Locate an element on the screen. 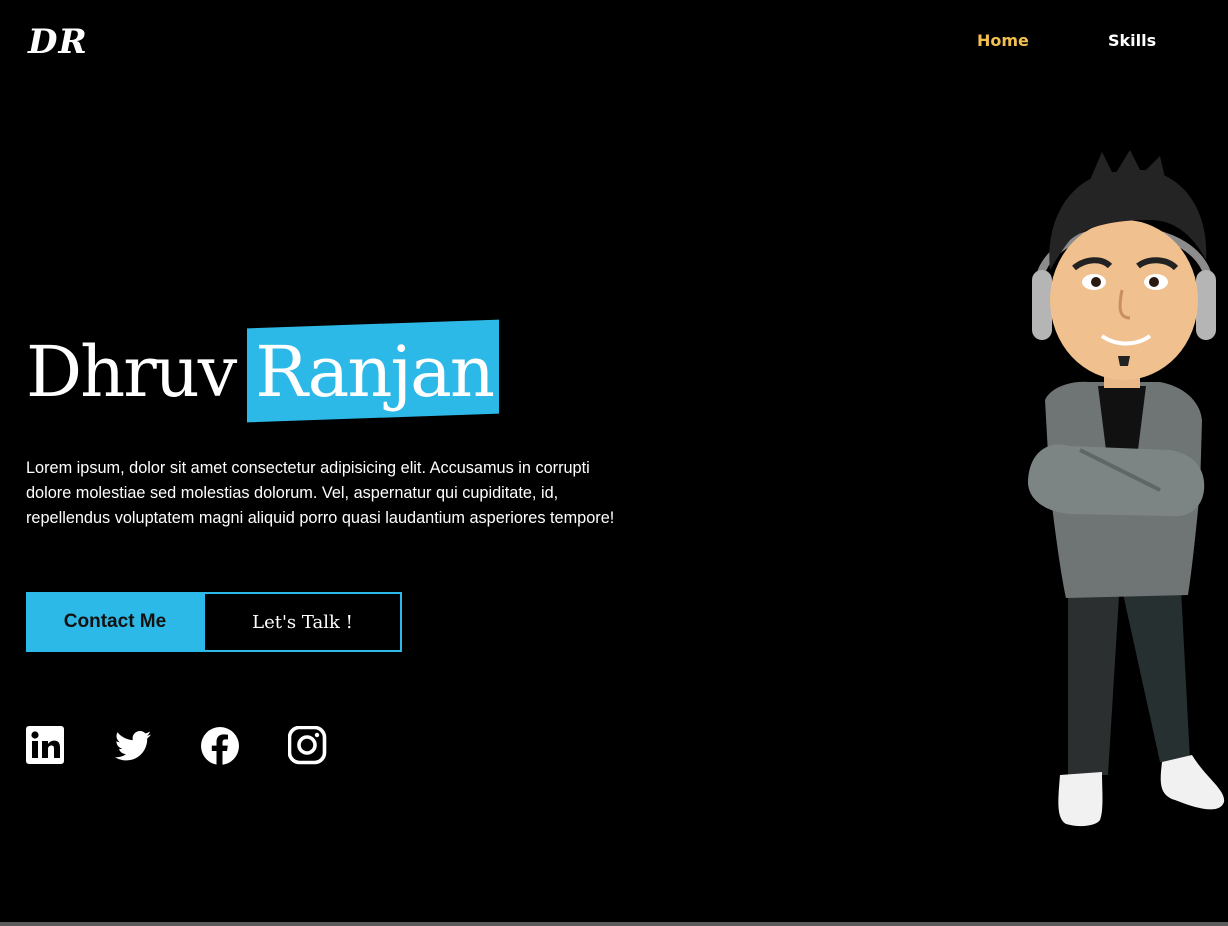 The height and width of the screenshot is (926, 1228). twitter-icon is located at coordinates (133, 746).